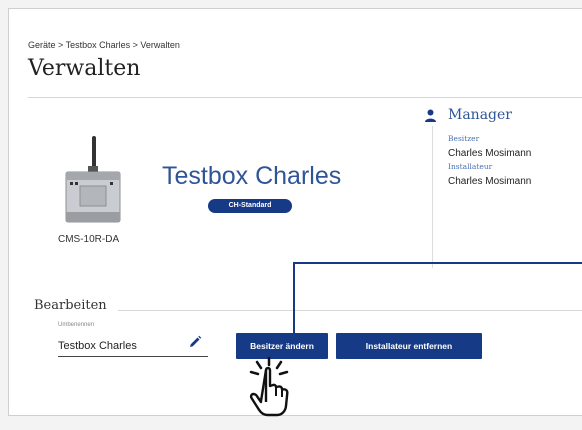 The height and width of the screenshot is (430, 582). What do you see at coordinates (409, 346) in the screenshot?
I see `remove-installer-button: Installateur entfernen` at bounding box center [409, 346].